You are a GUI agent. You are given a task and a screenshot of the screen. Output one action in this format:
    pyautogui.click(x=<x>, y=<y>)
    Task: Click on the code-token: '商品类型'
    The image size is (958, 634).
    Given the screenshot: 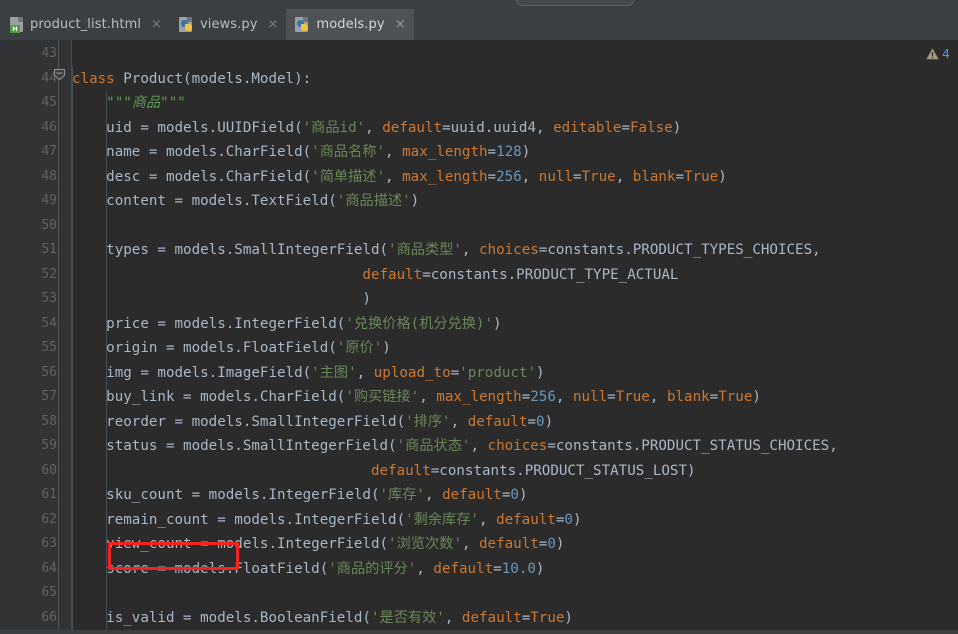 What is the action you would take?
    pyautogui.click(x=425, y=250)
    